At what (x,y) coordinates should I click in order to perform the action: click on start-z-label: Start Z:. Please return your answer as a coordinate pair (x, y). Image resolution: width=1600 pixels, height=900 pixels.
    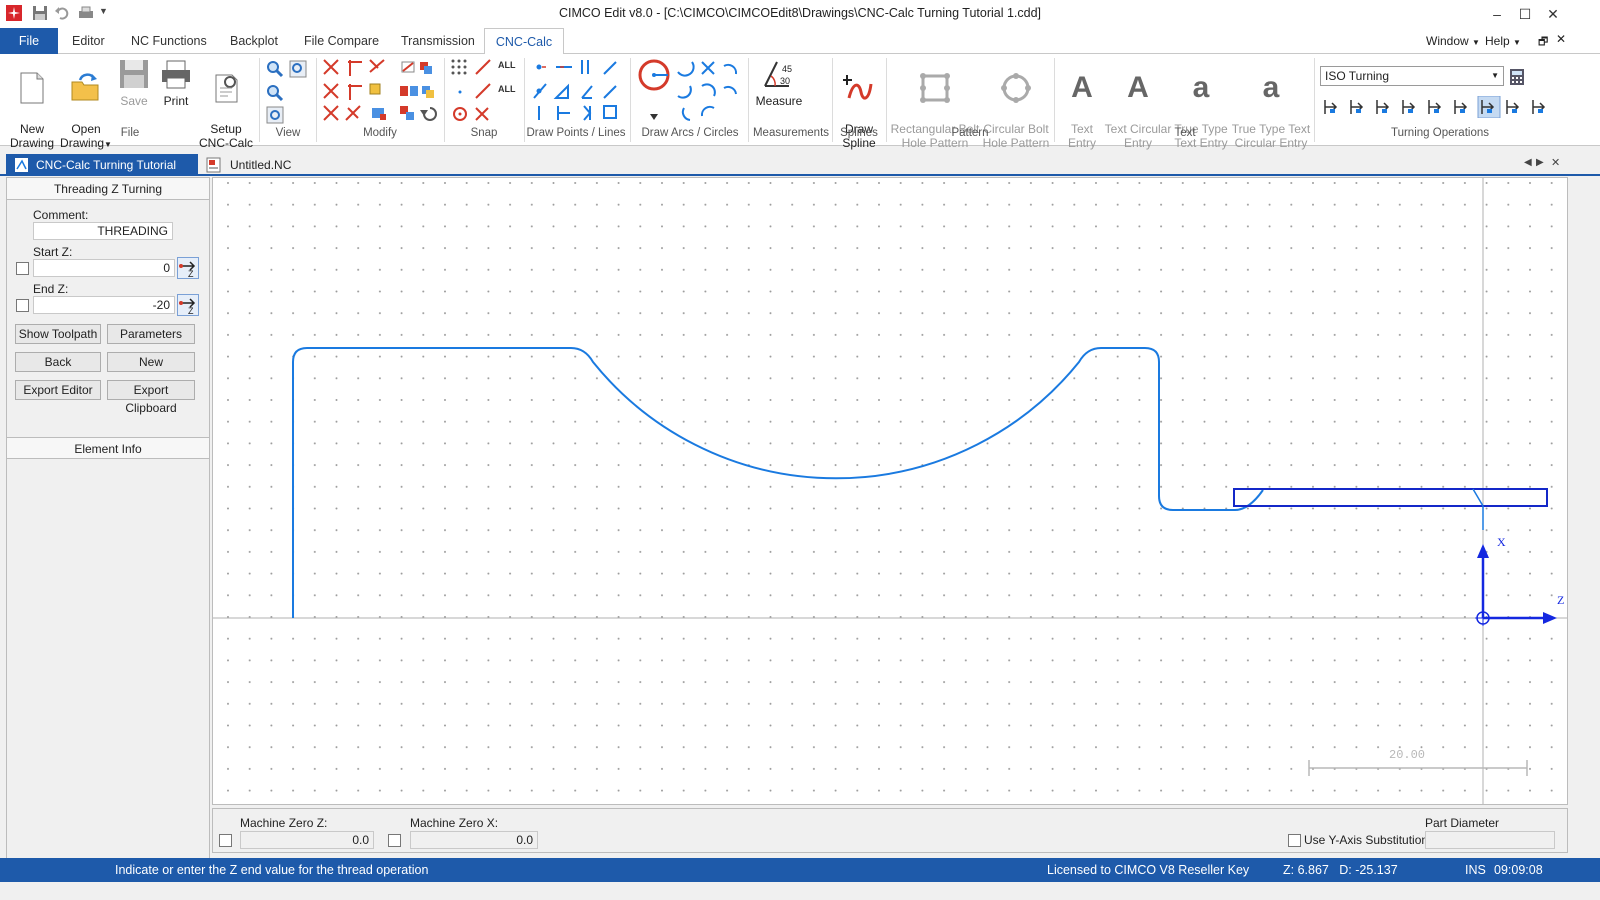
    Looking at the image, I should click on (53, 252).